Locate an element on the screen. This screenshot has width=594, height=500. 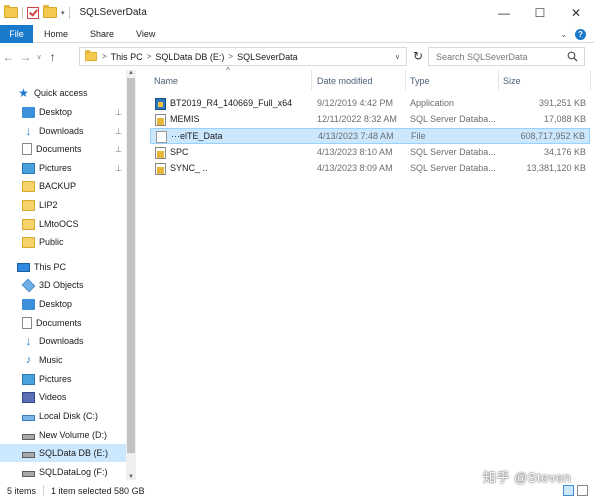
separator is located at coordinates (69, 12).